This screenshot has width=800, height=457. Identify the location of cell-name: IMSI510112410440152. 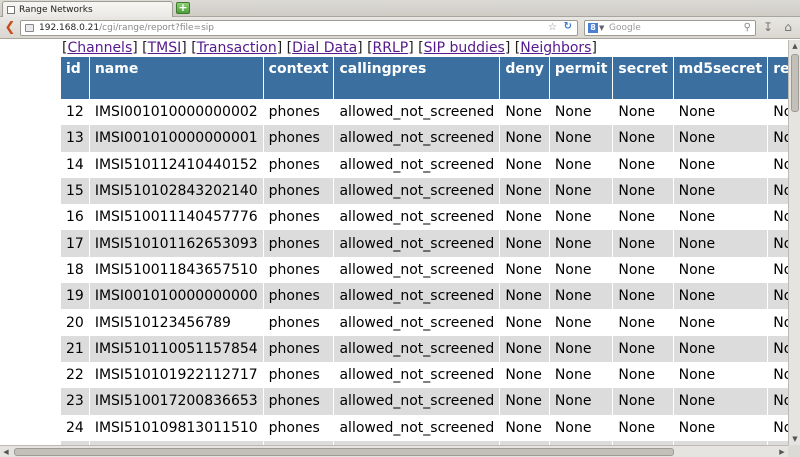
(176, 164).